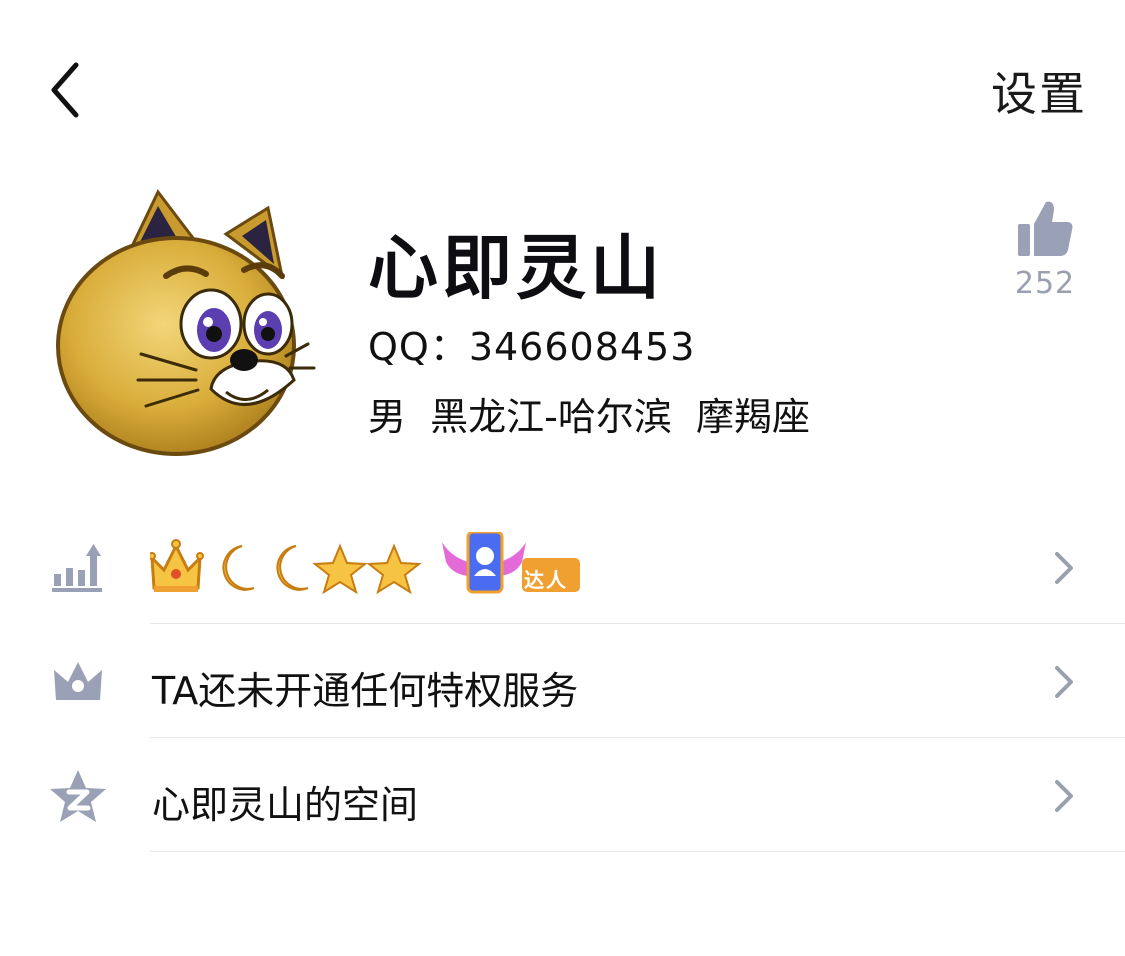 Image resolution: width=1125 pixels, height=956 pixels. I want to click on like-count: 252, so click(1045, 283).